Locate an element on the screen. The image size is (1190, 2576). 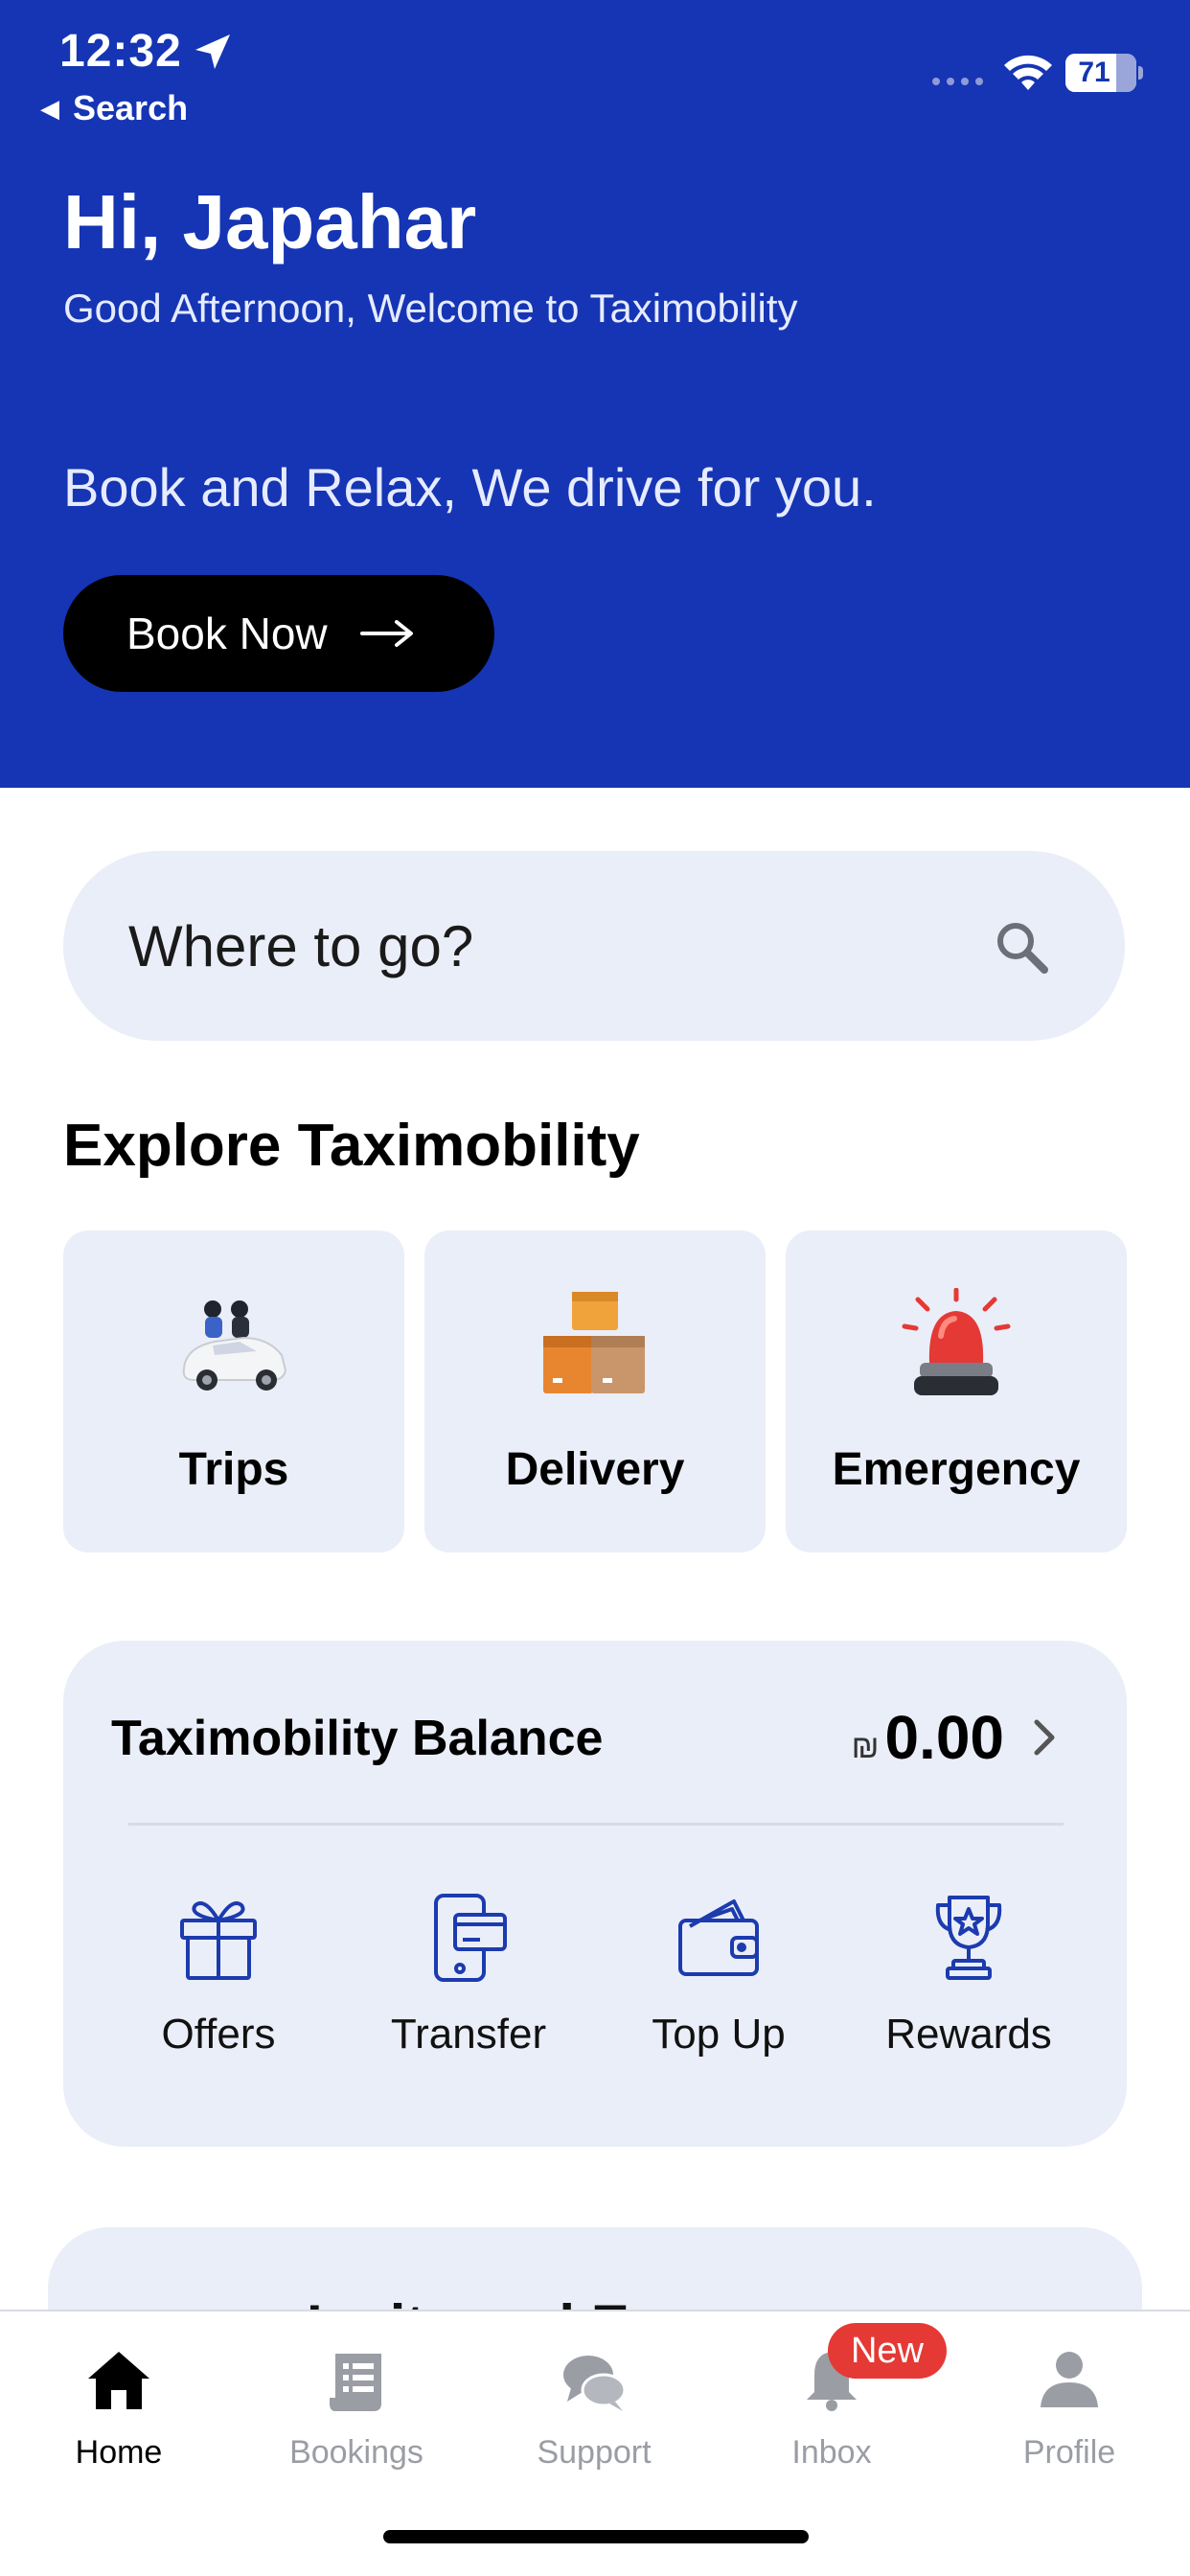
offers-button: Offers is located at coordinates (218, 1988).